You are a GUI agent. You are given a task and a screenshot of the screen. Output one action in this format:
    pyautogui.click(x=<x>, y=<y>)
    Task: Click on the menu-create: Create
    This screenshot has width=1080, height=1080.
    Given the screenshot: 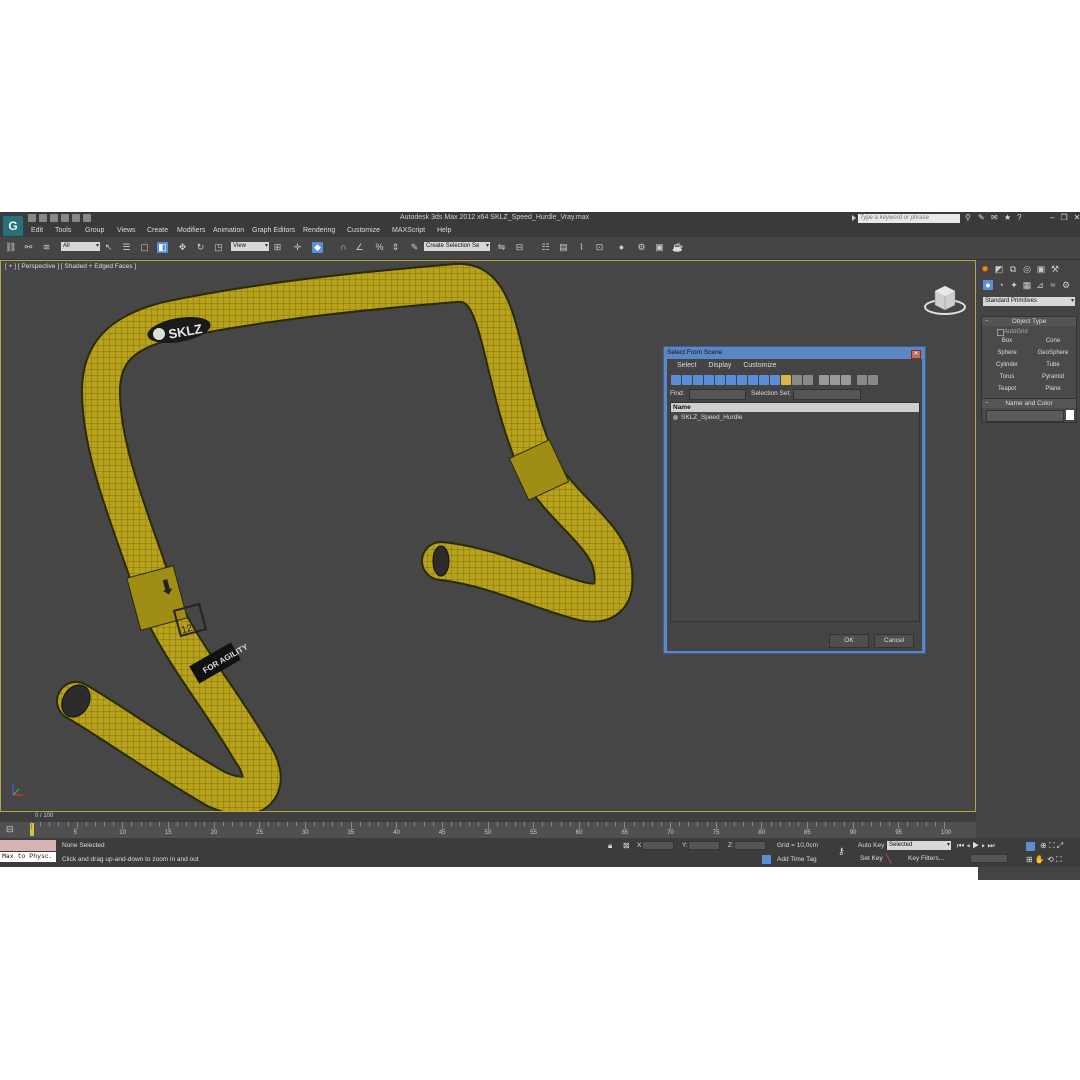 What is the action you would take?
    pyautogui.click(x=157, y=230)
    